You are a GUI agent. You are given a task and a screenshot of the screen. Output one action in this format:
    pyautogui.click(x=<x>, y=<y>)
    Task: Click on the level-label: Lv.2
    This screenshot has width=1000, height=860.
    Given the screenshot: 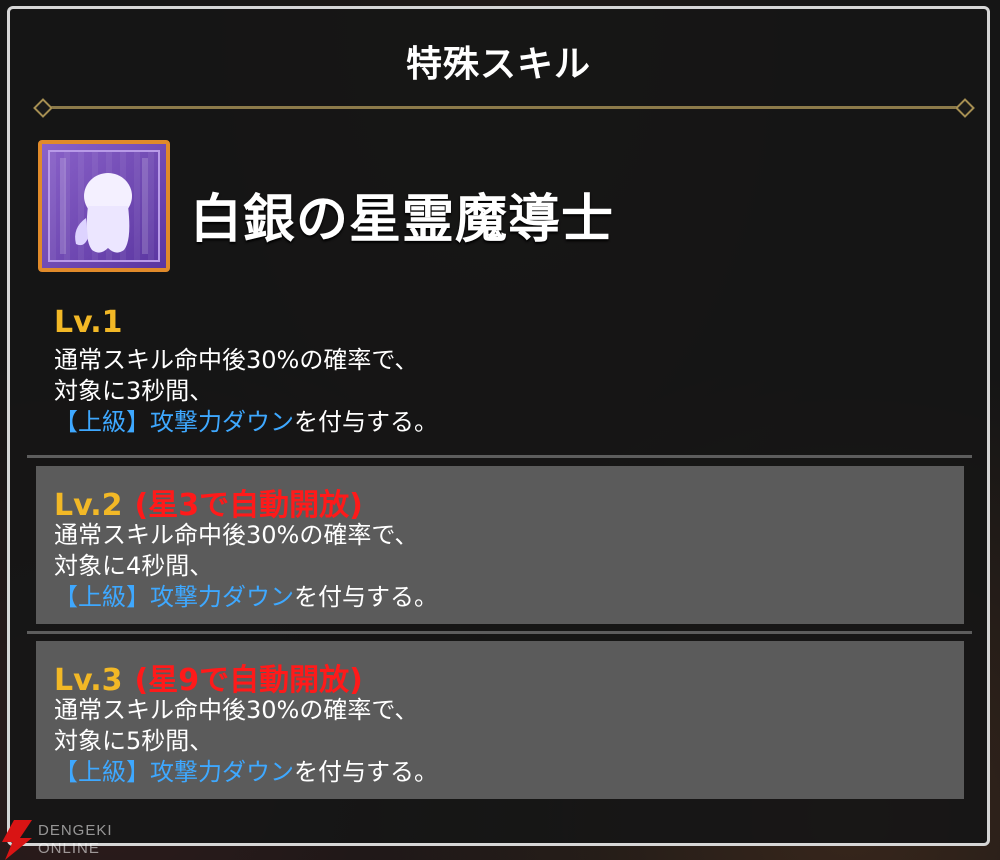 What is the action you would take?
    pyautogui.click(x=88, y=505)
    